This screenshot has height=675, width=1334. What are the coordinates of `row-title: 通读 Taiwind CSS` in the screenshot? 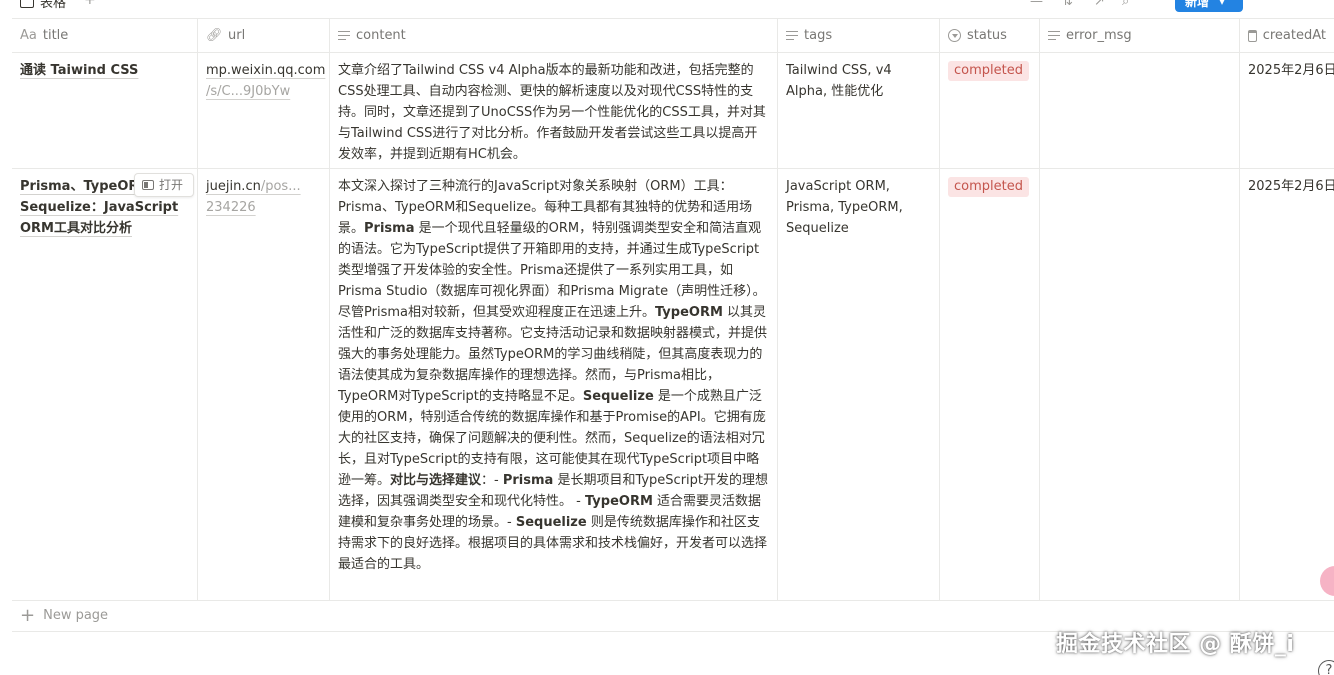 It's located at (79, 70).